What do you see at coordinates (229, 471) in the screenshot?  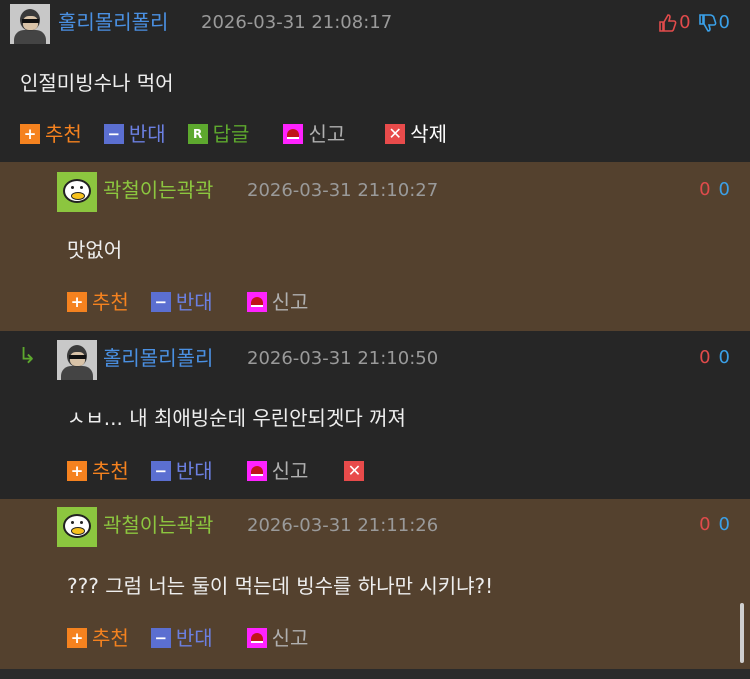 I see `comment-actions: + 추천 − 반대 신고 ✕` at bounding box center [229, 471].